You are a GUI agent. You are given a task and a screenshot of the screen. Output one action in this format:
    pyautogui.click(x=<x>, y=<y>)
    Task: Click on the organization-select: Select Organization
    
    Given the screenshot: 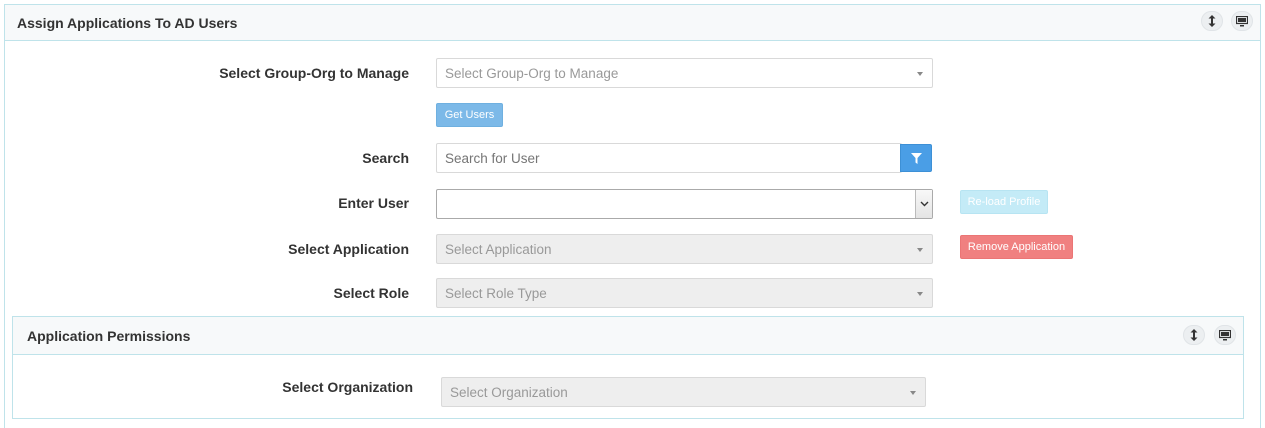 What is the action you would take?
    pyautogui.click(x=683, y=392)
    